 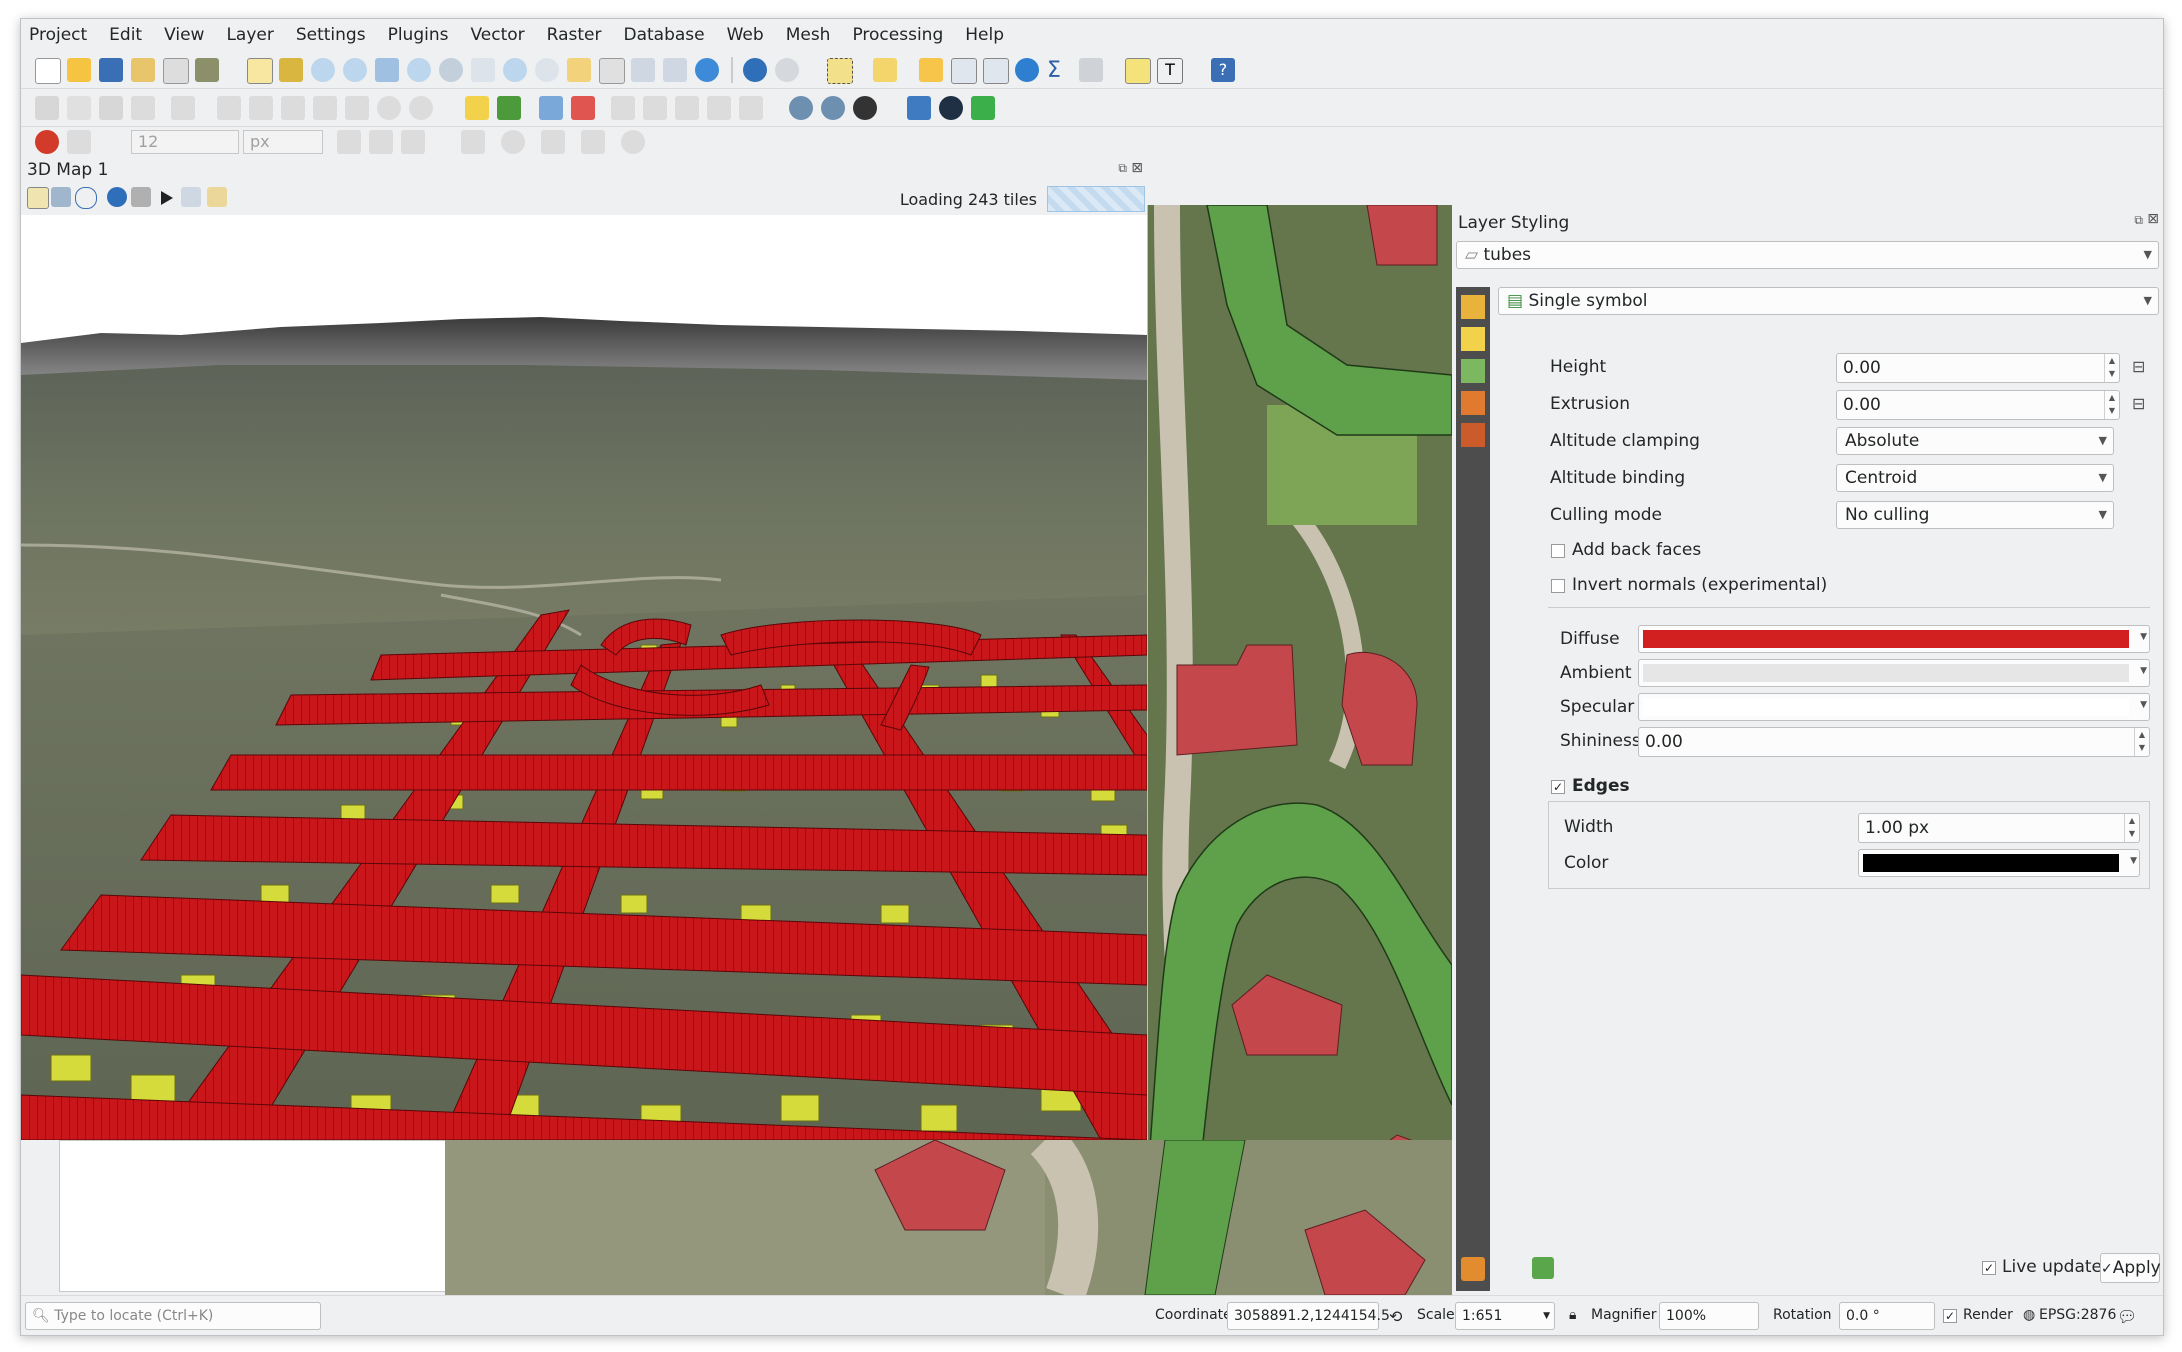 What do you see at coordinates (2077, 1315) in the screenshot?
I see `crs-button: EPSG:2876` at bounding box center [2077, 1315].